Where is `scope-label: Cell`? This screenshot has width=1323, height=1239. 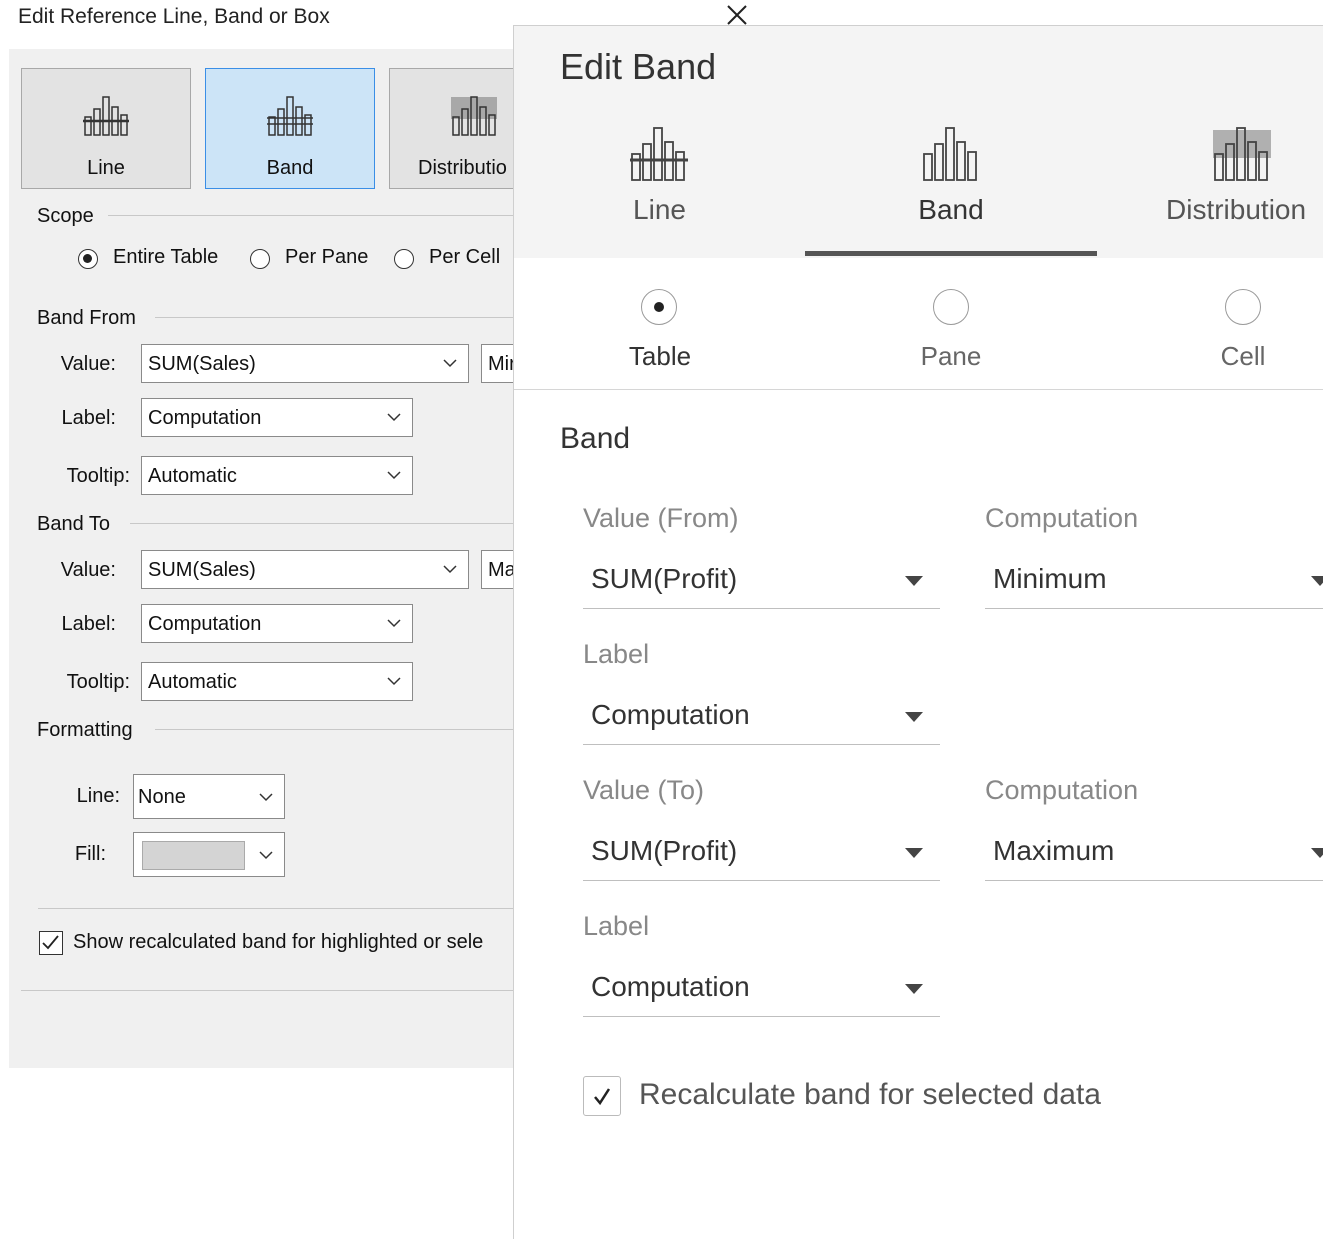 scope-label: Cell is located at coordinates (1243, 356).